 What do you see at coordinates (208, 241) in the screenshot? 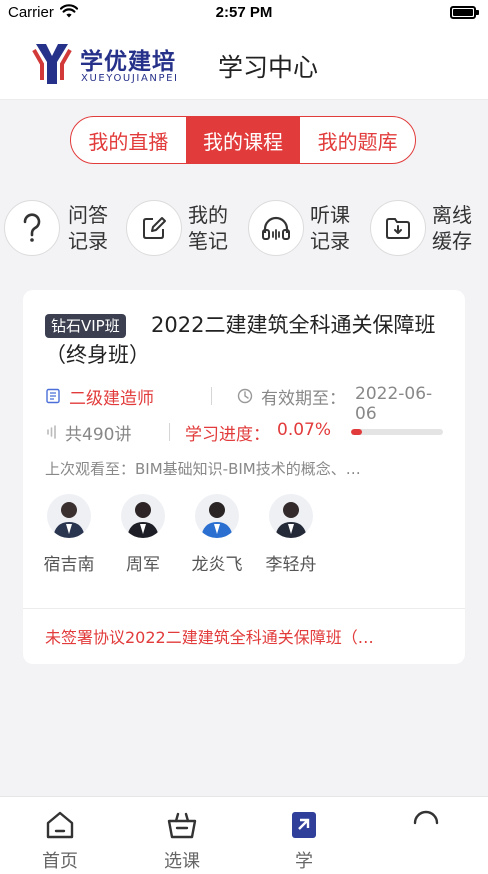
I see `quick-label-line2: 笔记` at bounding box center [208, 241].